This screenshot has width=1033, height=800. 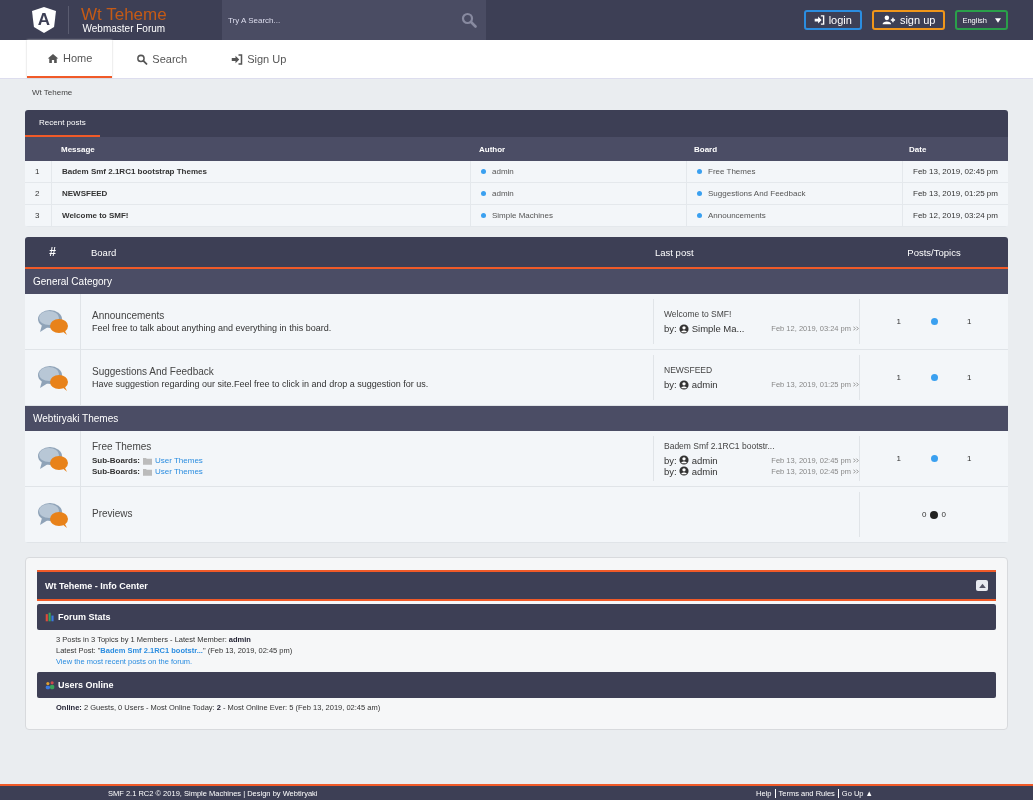 I want to click on column-header: Posts/Topics, so click(x=934, y=252).